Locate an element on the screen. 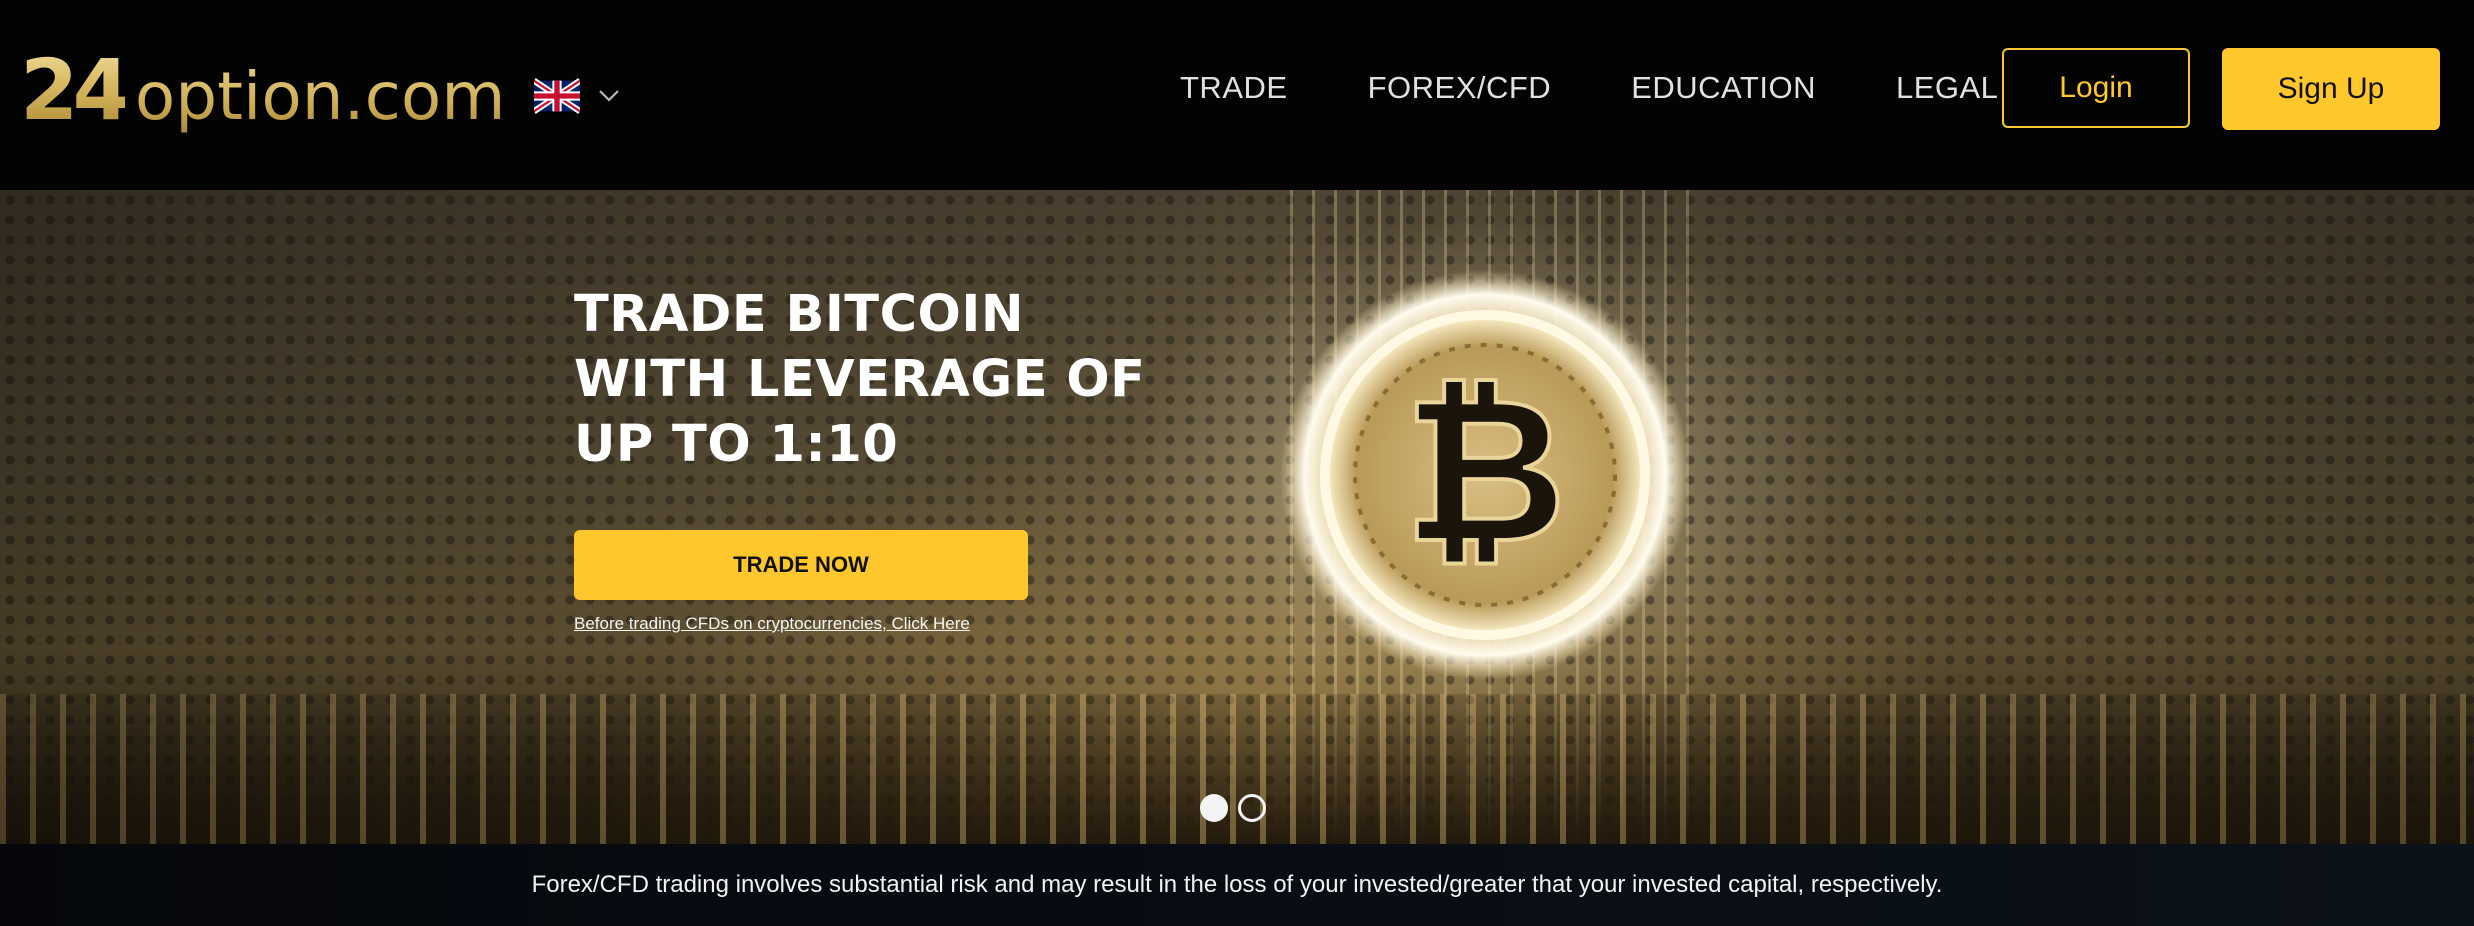  login-button: Login is located at coordinates (2096, 88).